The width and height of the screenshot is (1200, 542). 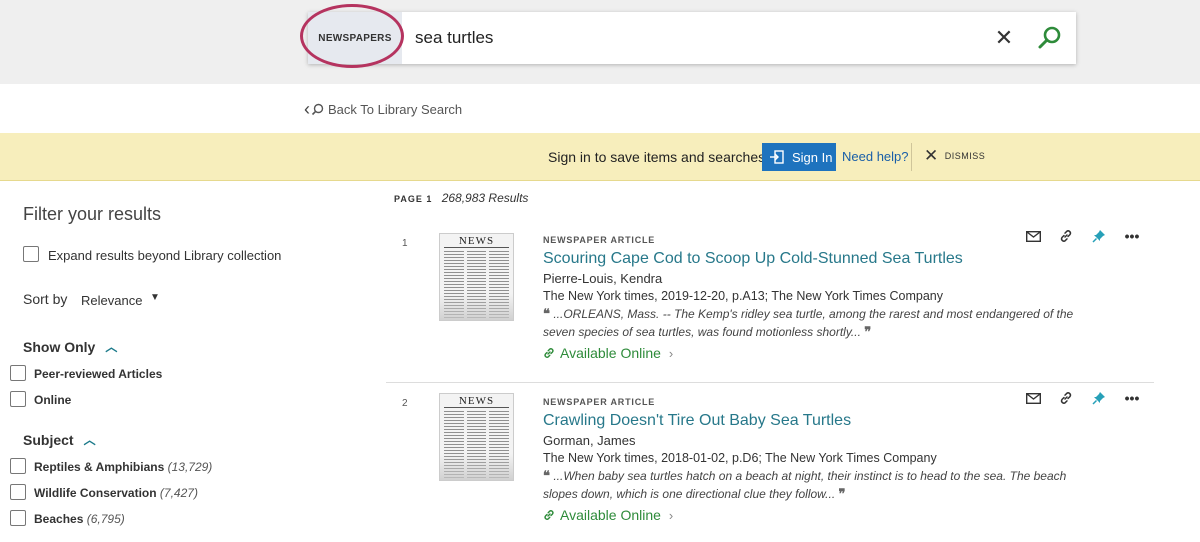 I want to click on back-to-library-search-link: ‹ Back To Library Search, so click(x=383, y=109).